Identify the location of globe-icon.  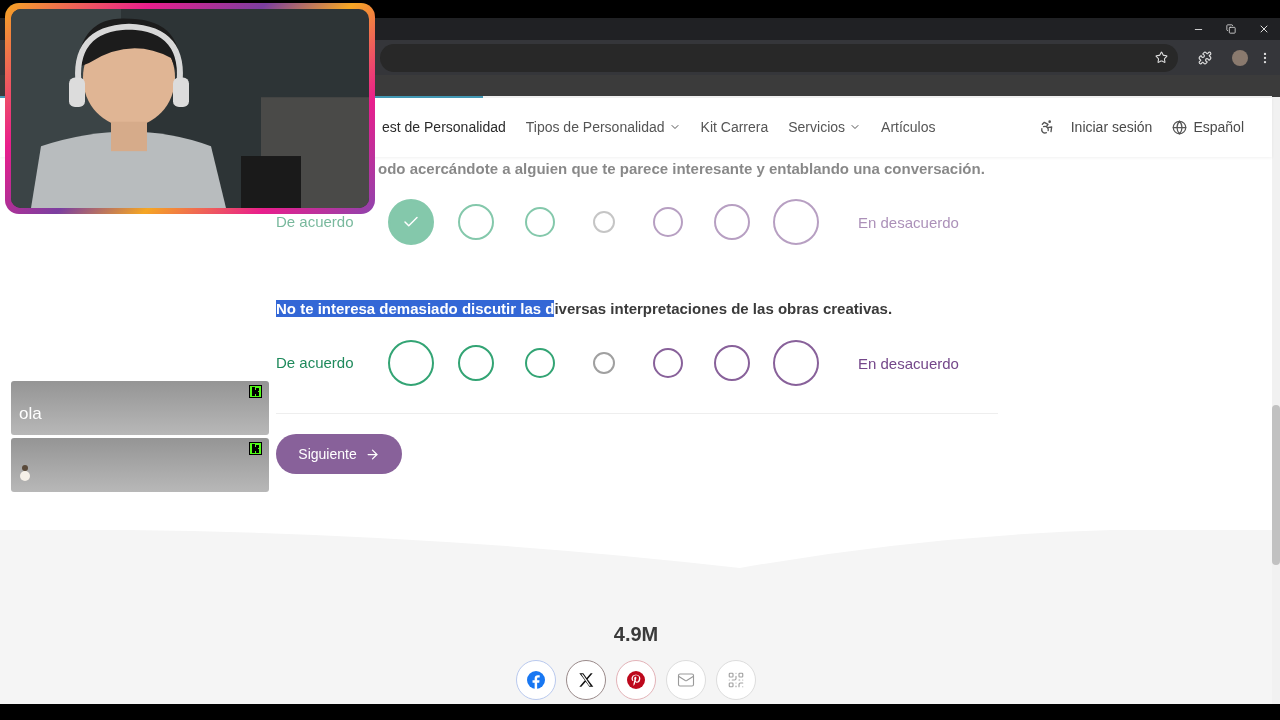
(1180, 127).